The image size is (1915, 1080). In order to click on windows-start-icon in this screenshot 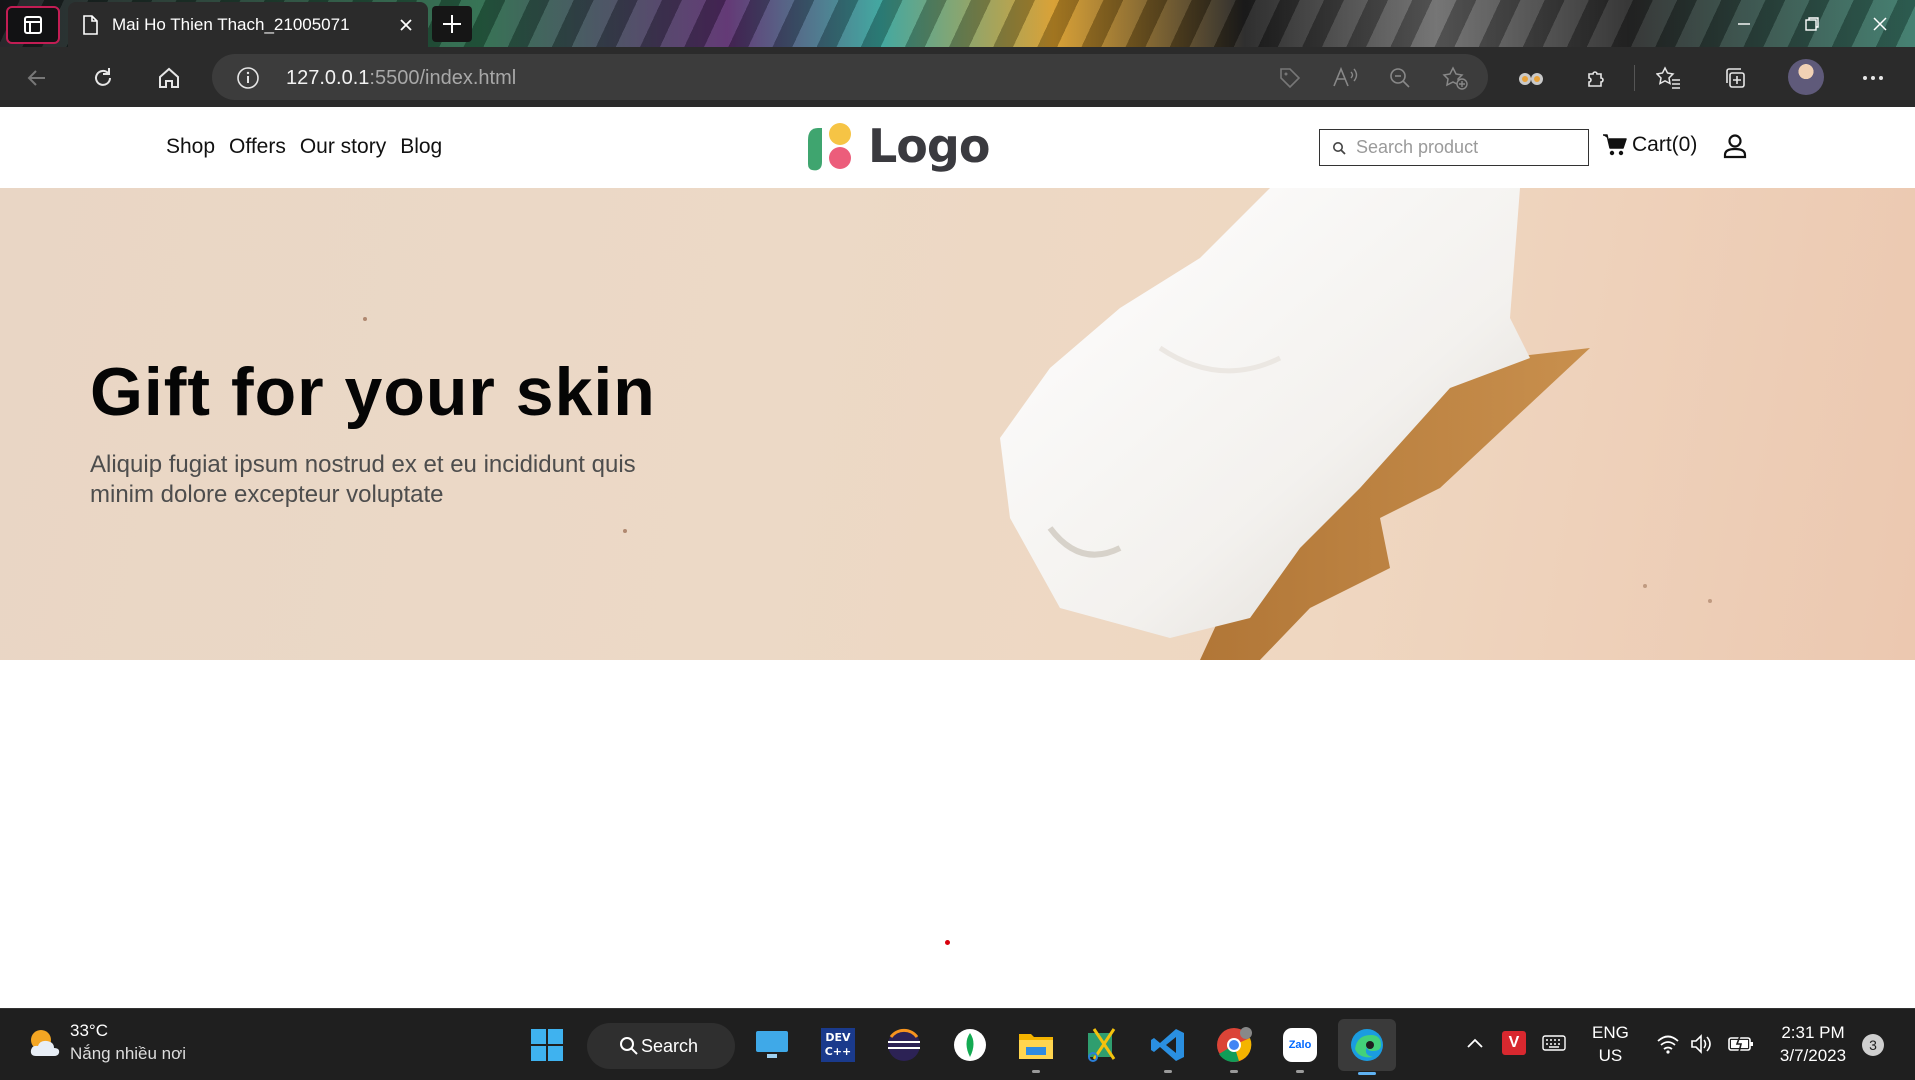, I will do `click(547, 1045)`.